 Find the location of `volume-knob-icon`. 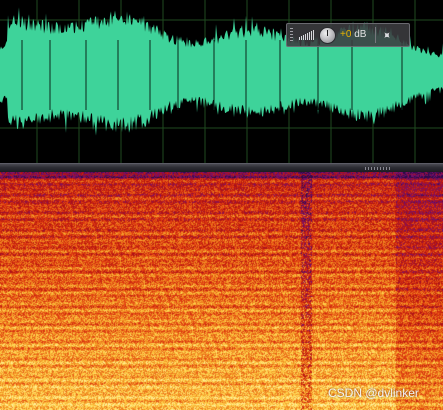

volume-knob-icon is located at coordinates (327, 35).